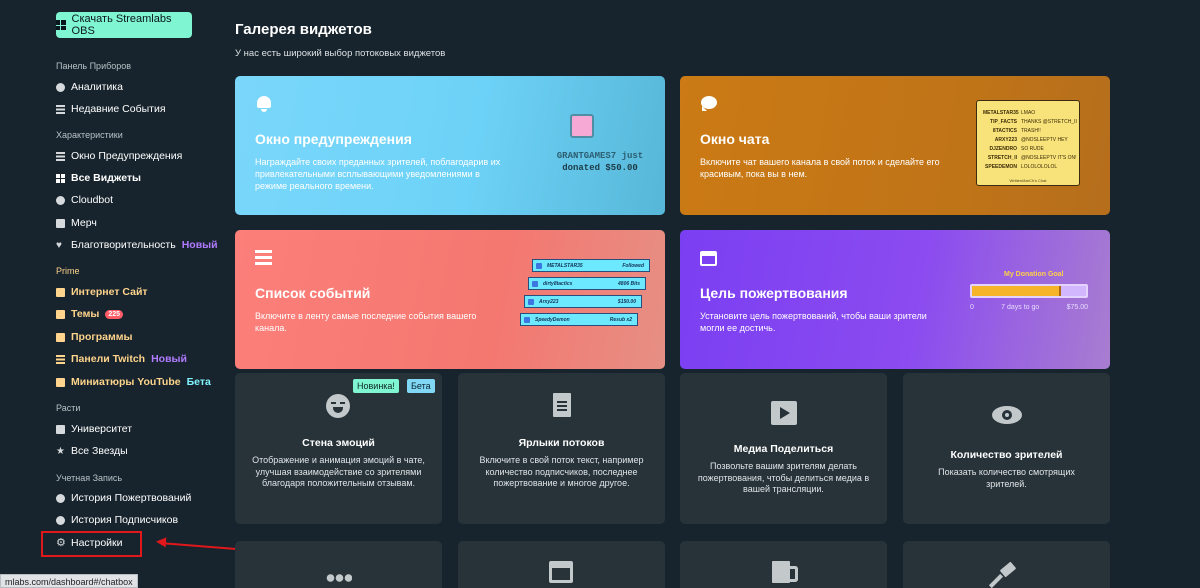  Describe the element at coordinates (561, 572) in the screenshot. I see `calendar-icon` at that location.